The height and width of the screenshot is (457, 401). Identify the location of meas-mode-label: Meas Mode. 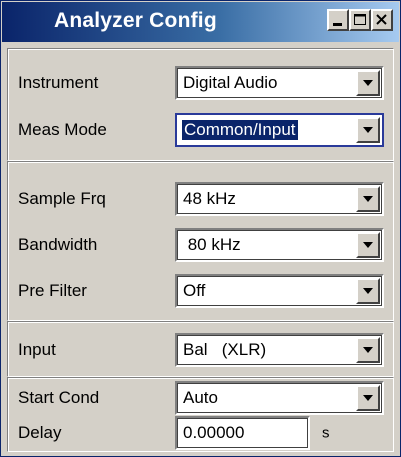
(62, 129).